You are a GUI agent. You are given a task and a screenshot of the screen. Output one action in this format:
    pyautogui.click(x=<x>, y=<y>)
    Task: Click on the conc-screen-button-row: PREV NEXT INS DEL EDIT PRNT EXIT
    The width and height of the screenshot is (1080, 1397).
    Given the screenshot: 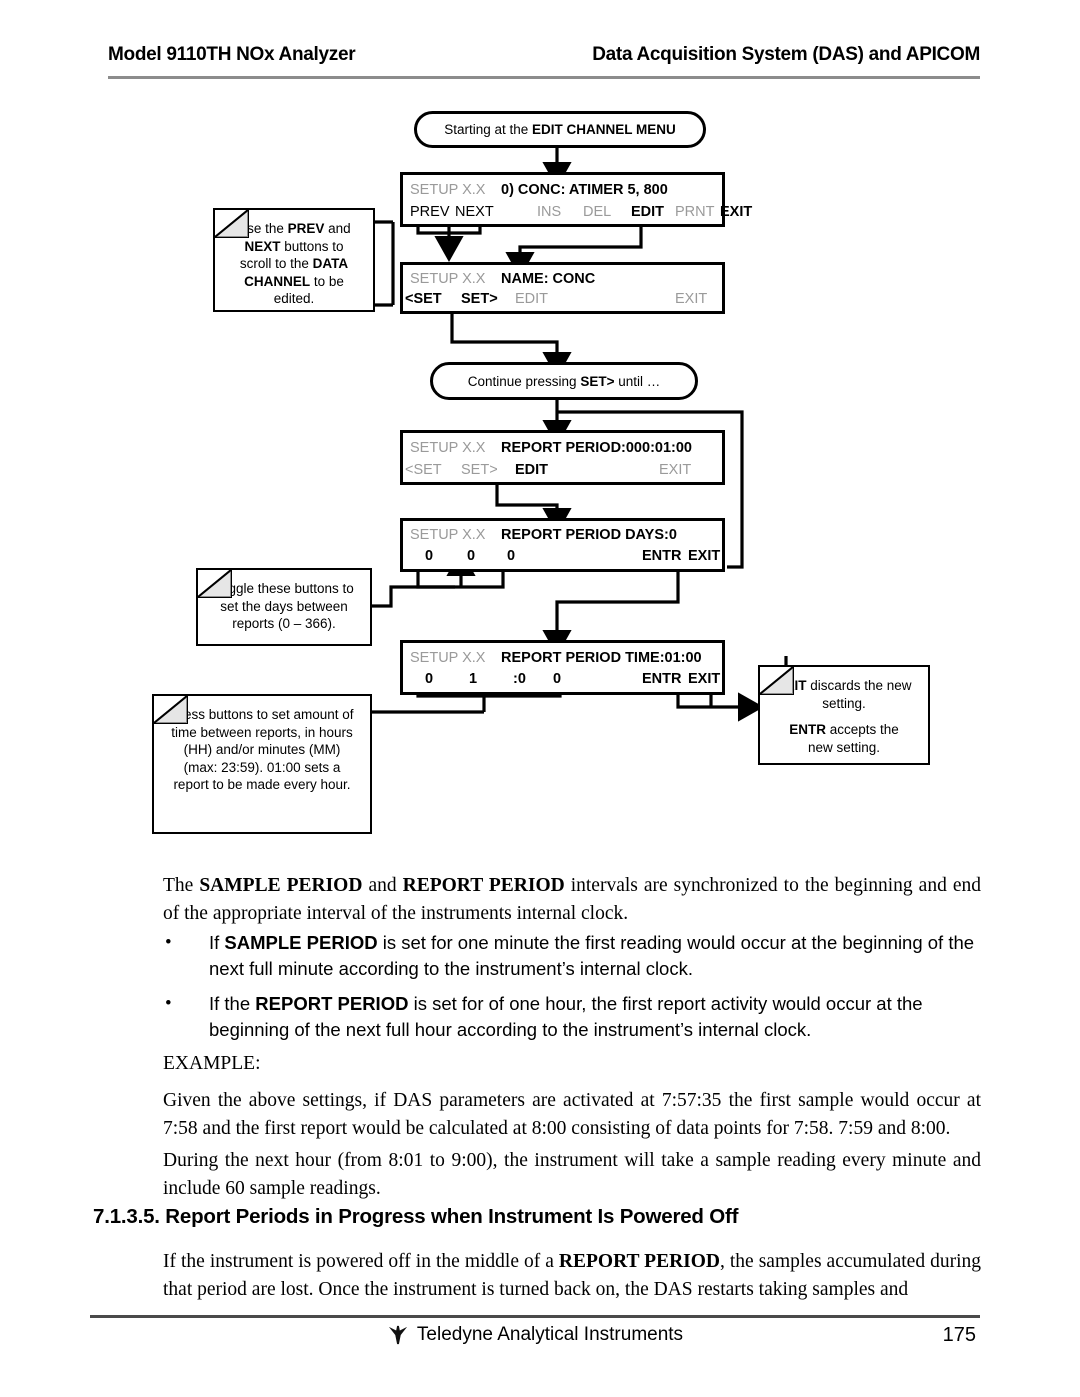 What is the action you would take?
    pyautogui.click(x=577, y=212)
    